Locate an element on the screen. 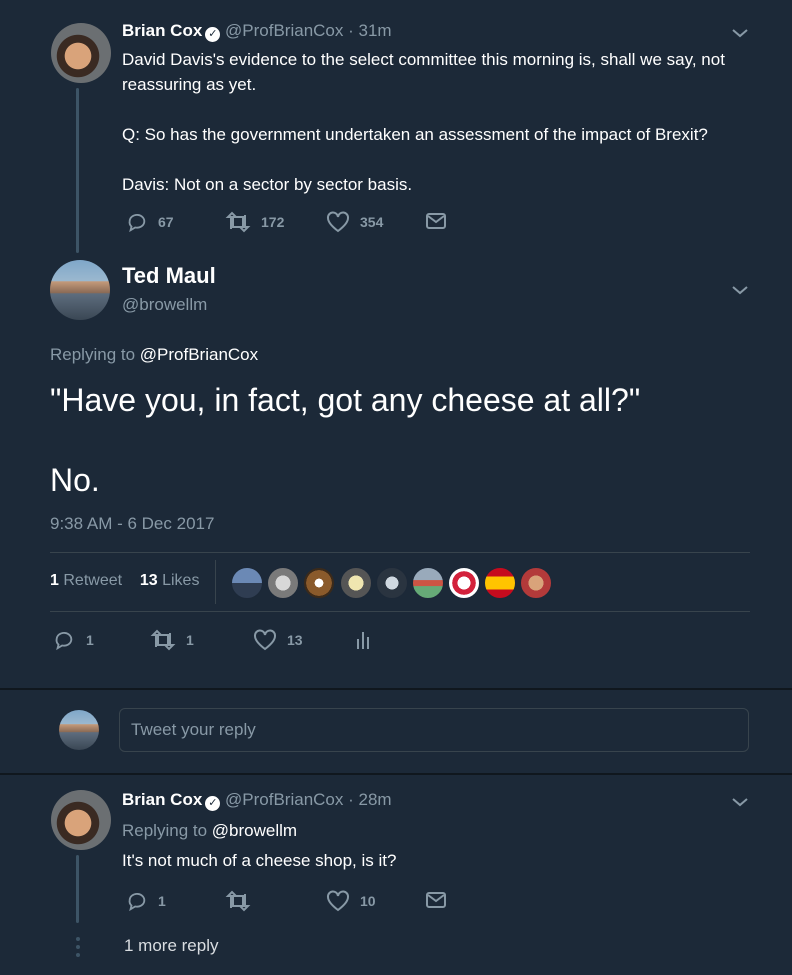 The height and width of the screenshot is (975, 792). replying-to: Replying to @ProfBrianCox is located at coordinates (154, 354).